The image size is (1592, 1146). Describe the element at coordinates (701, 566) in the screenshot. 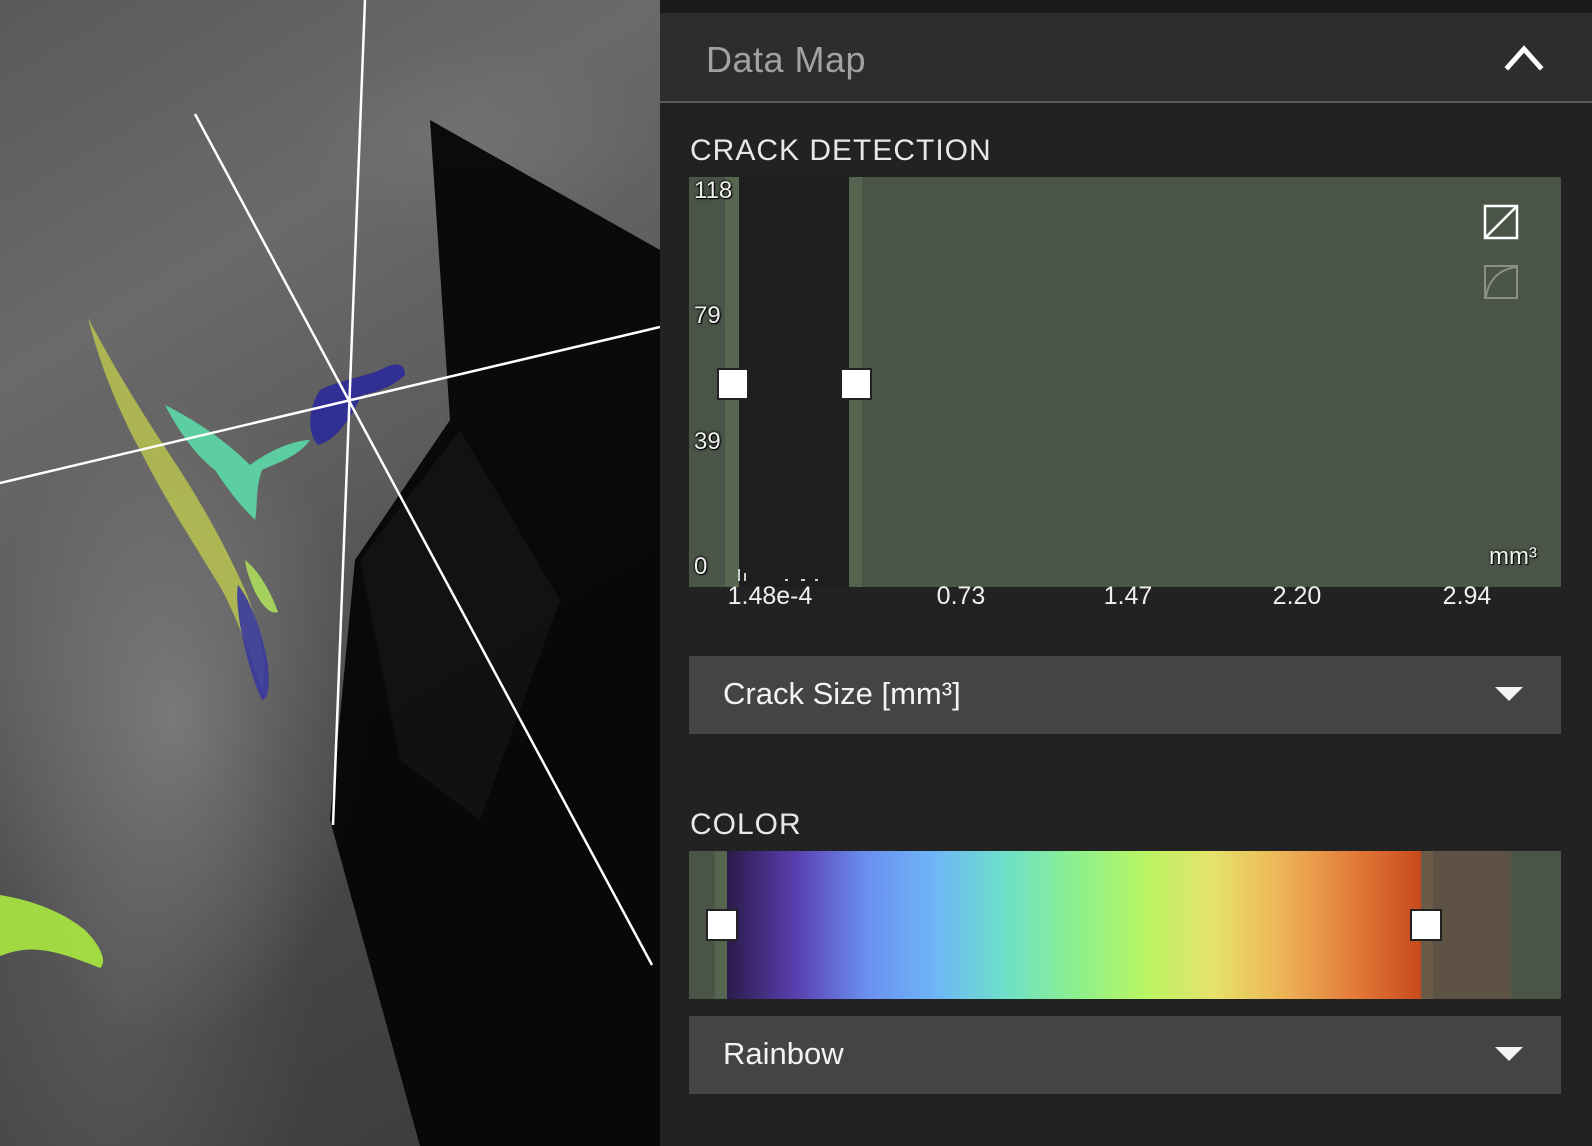

I see `y-tick-label: 0` at that location.